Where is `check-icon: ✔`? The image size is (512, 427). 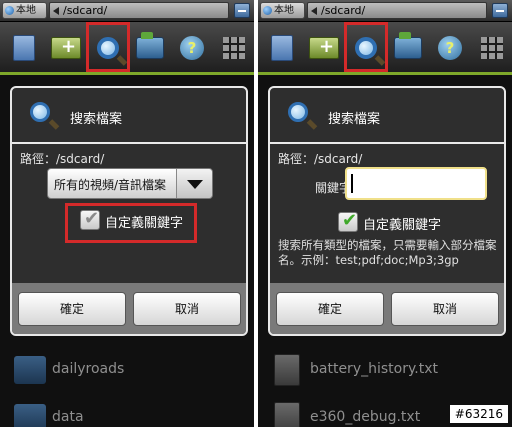
check-icon: ✔ is located at coordinates (350, 220).